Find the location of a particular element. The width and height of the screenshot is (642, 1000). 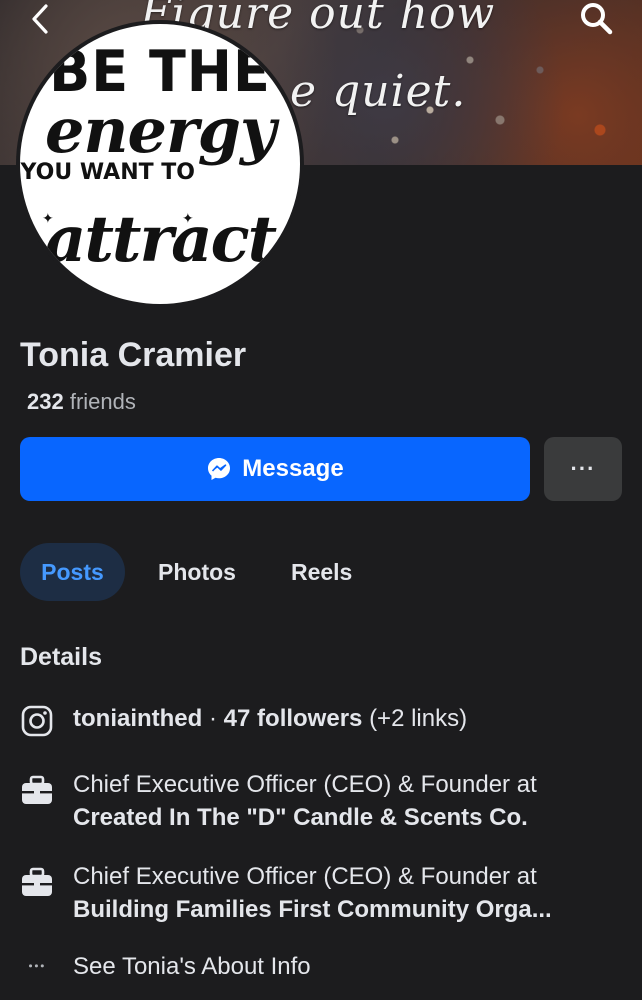

tab-posts: Posts is located at coordinates (72, 572).